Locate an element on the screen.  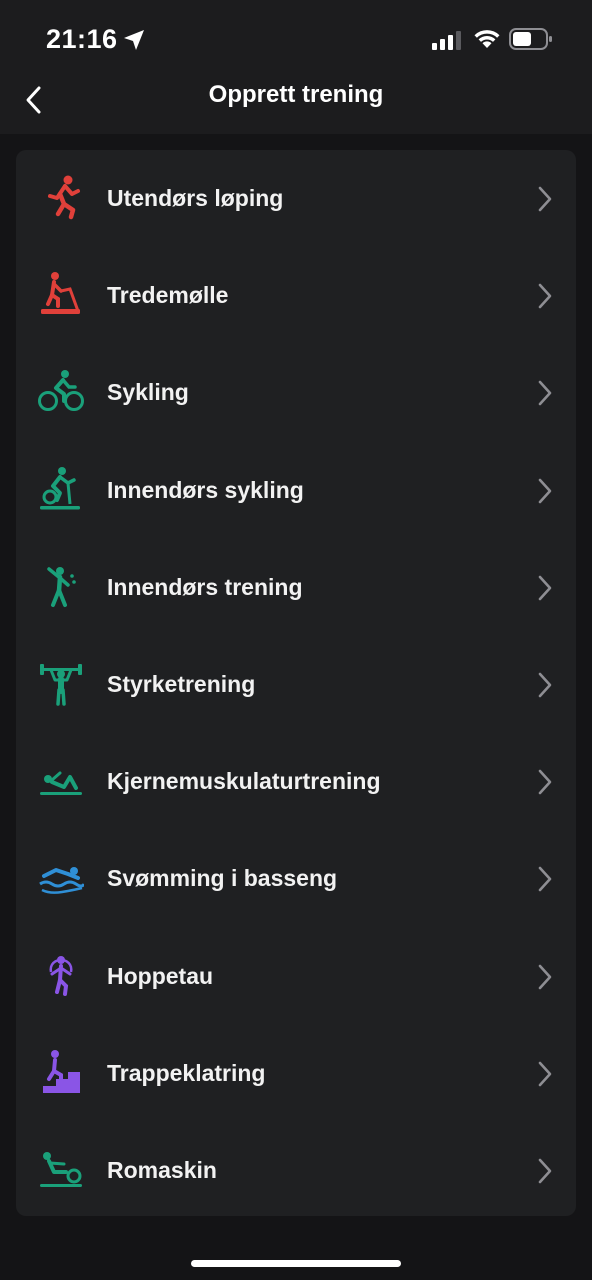
list-item-label: Kjernemuskulaturtrening is located at coordinates (244, 781).